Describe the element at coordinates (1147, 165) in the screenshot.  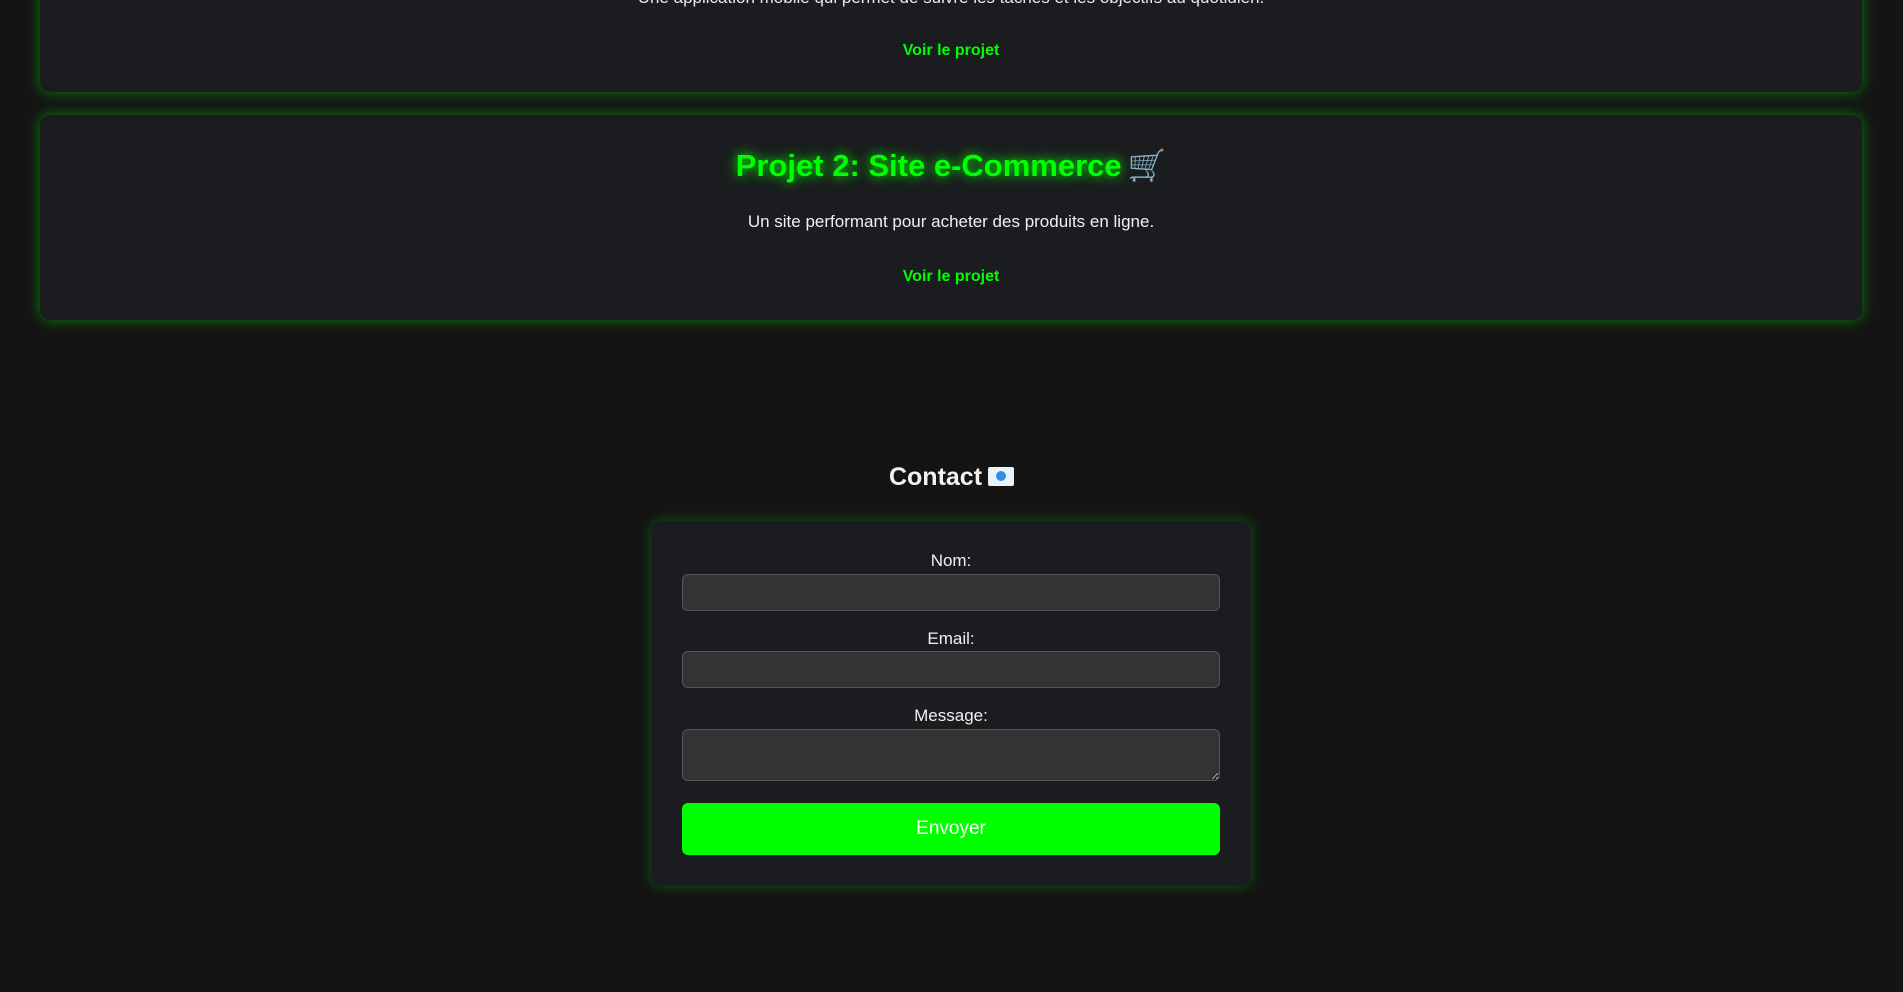
I see `shopping-cart-icon: 🛒` at that location.